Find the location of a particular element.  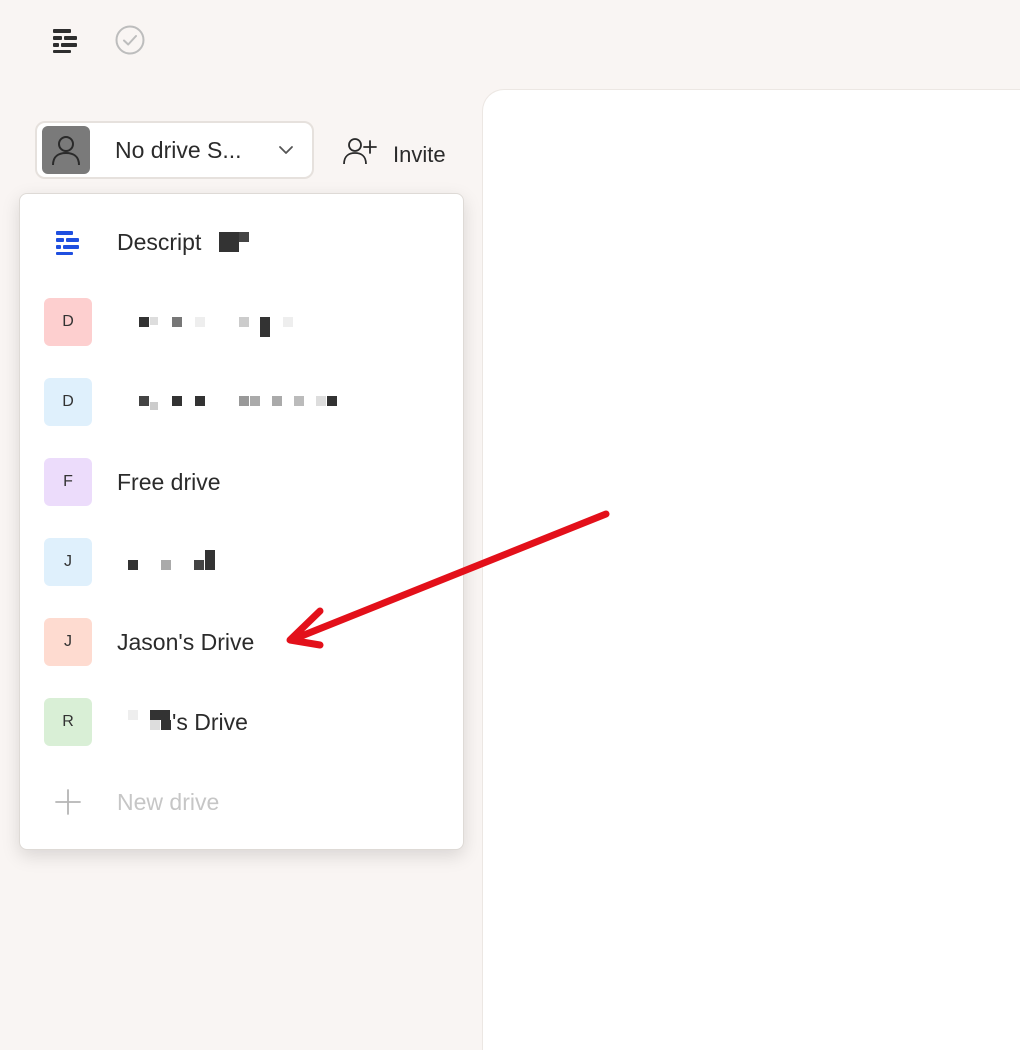

new-drive-button: New drive is located at coordinates (241, 802).